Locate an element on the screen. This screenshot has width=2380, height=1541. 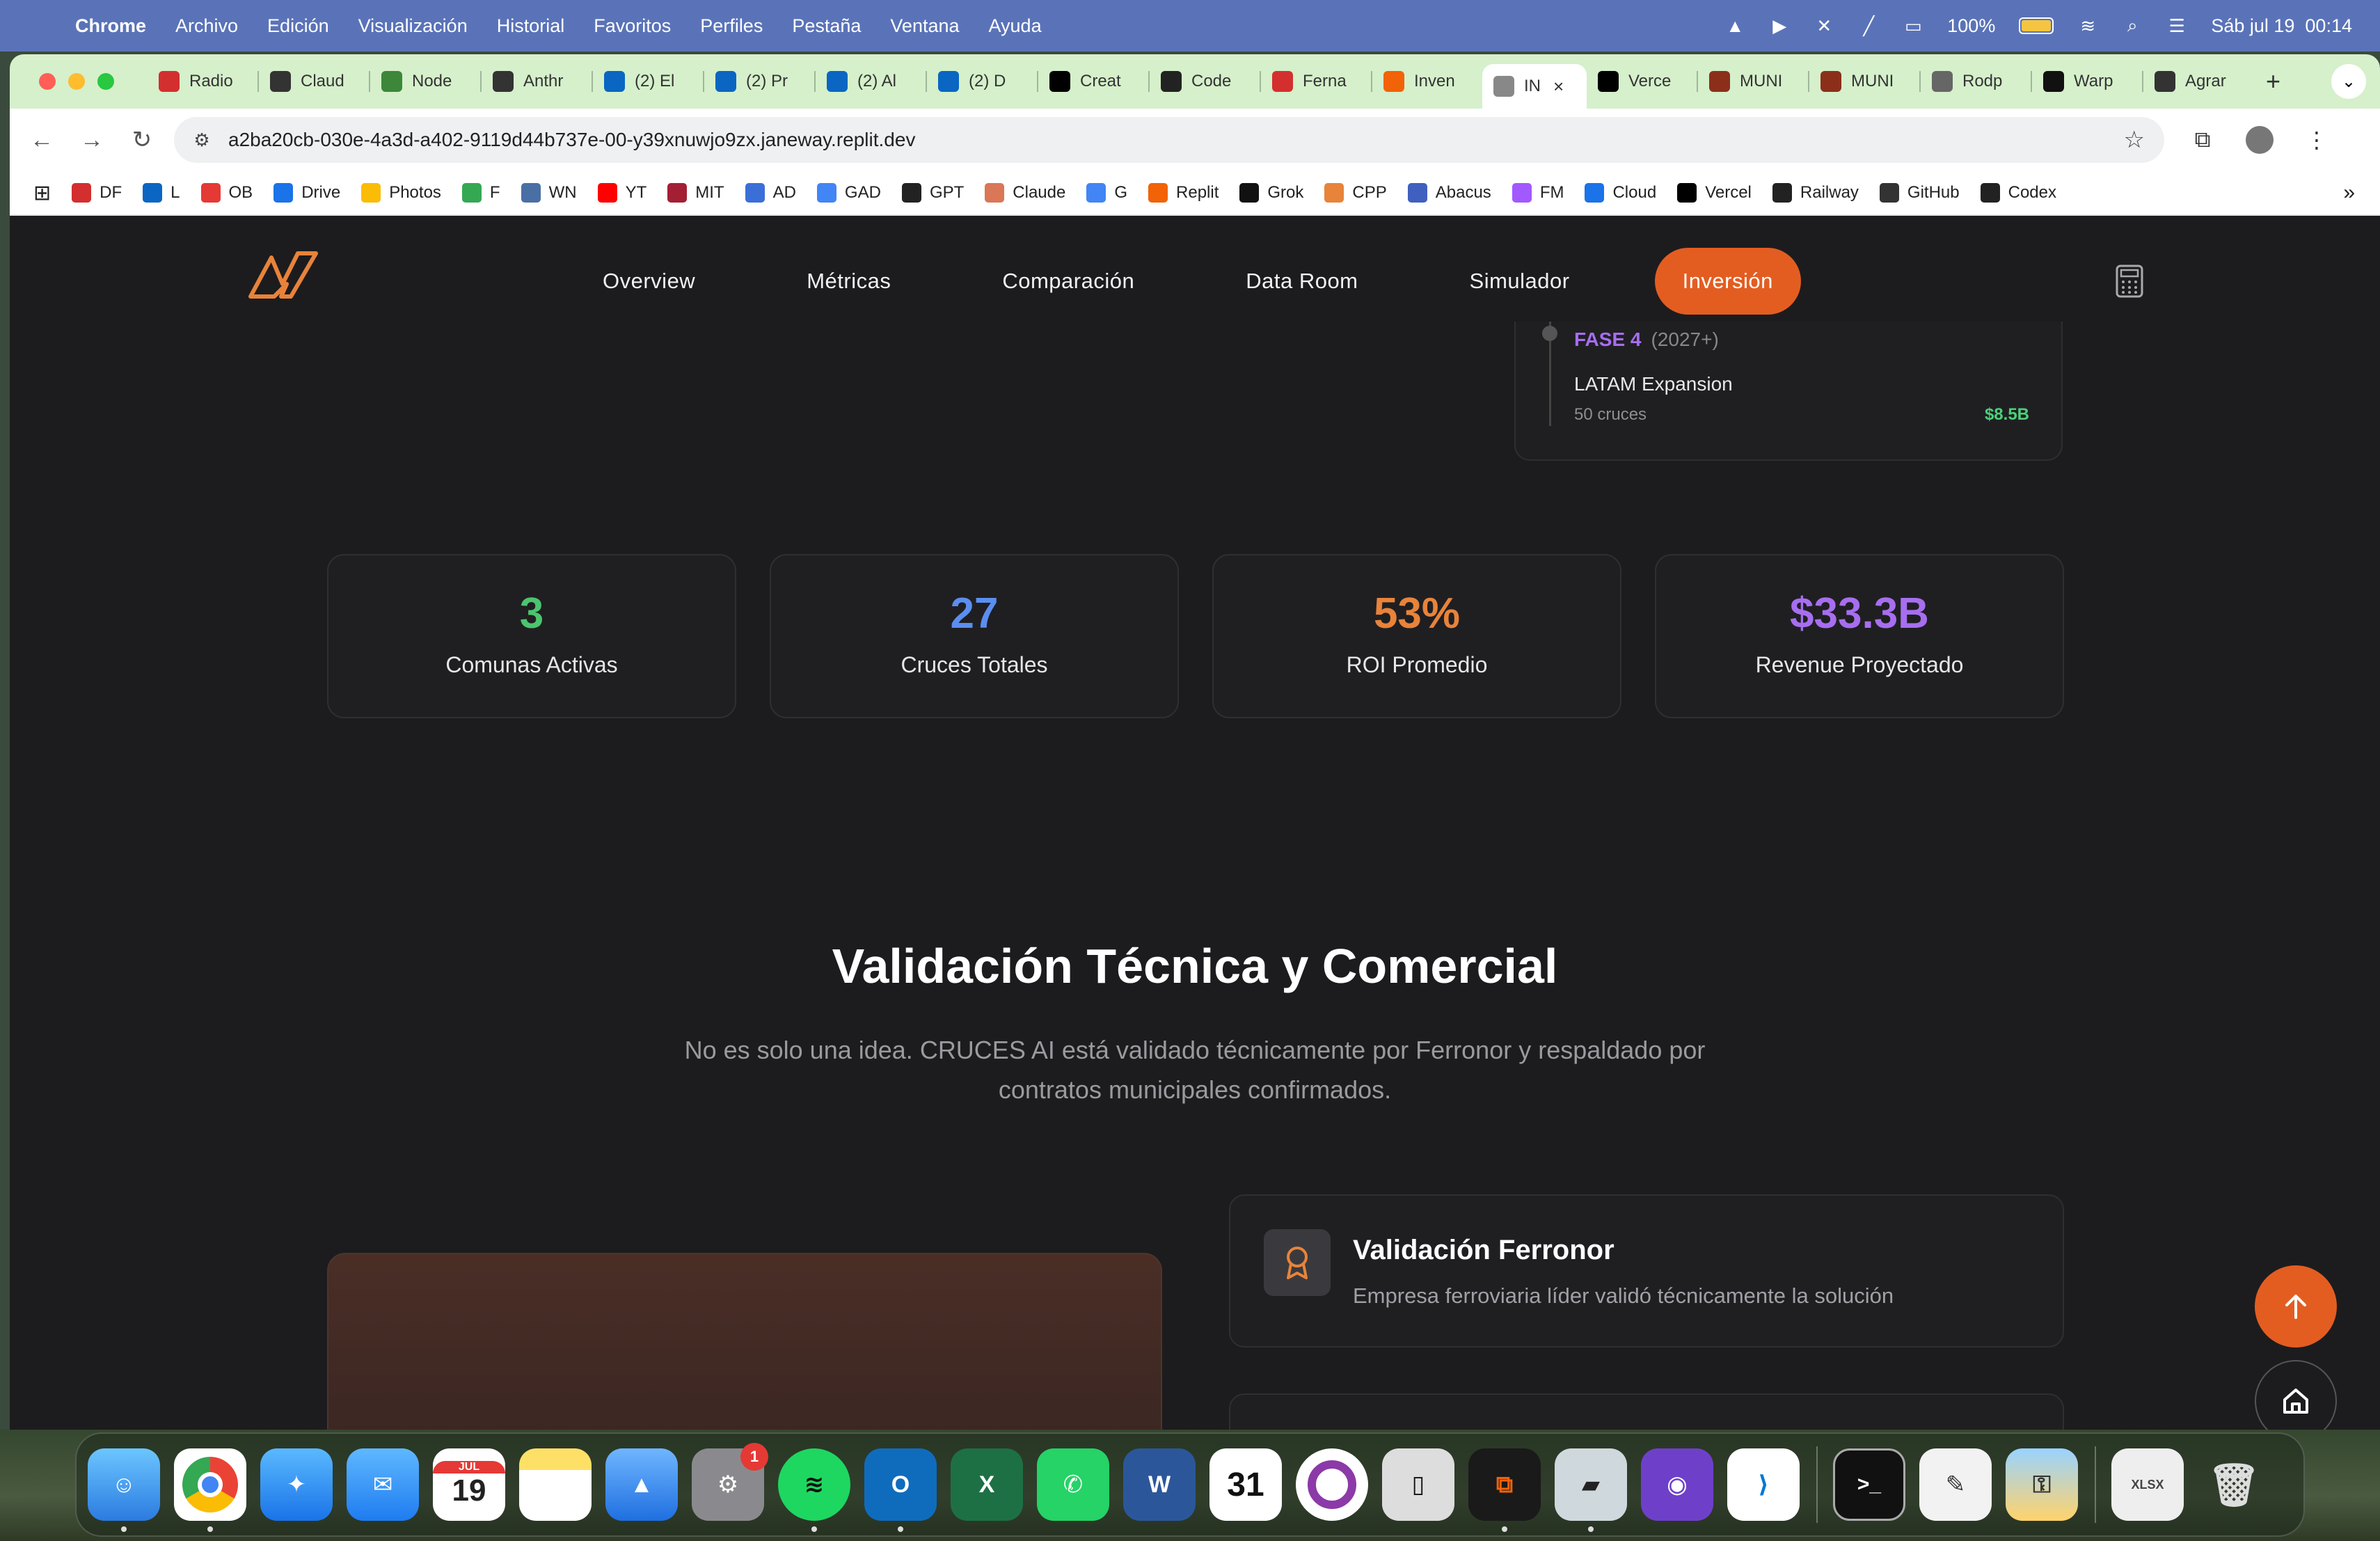
browser-tab: Claud is located at coordinates (314, 81).